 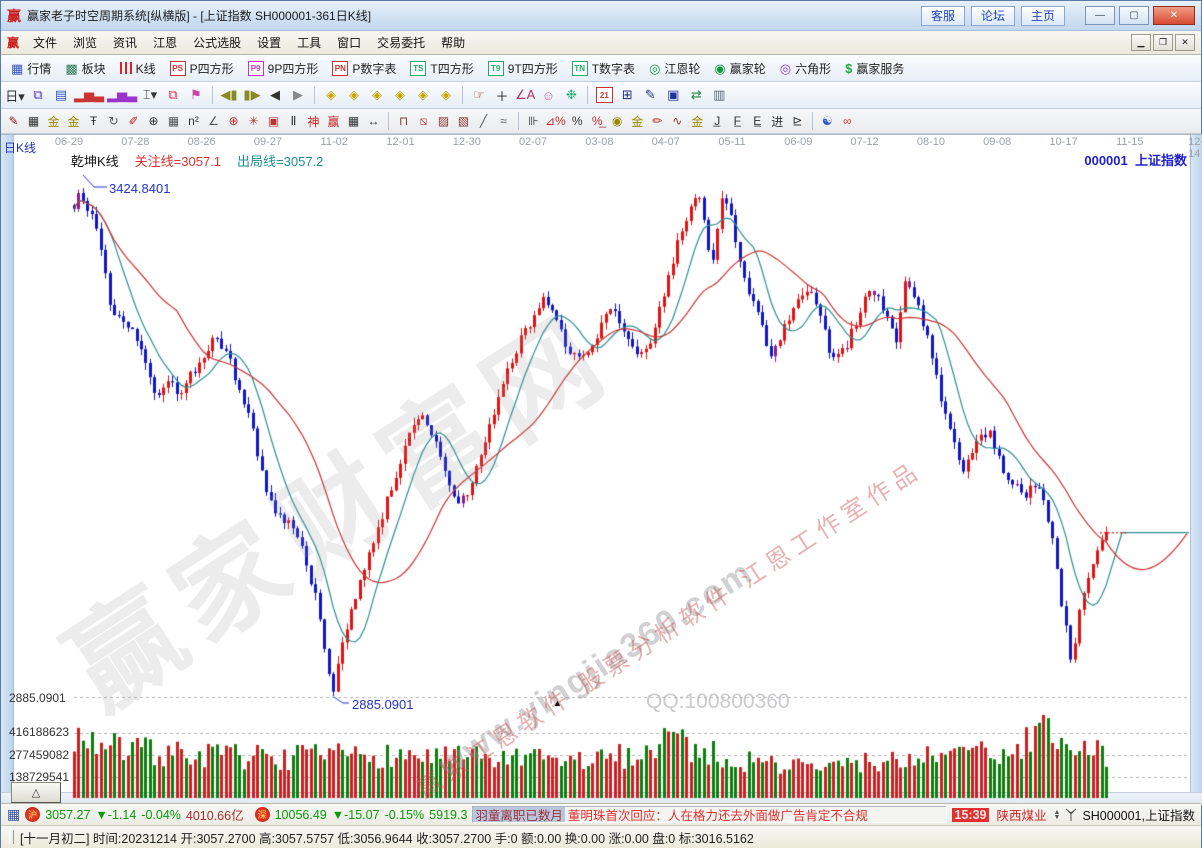 What do you see at coordinates (273, 121) in the screenshot?
I see `boxed-grid-button: ▣` at bounding box center [273, 121].